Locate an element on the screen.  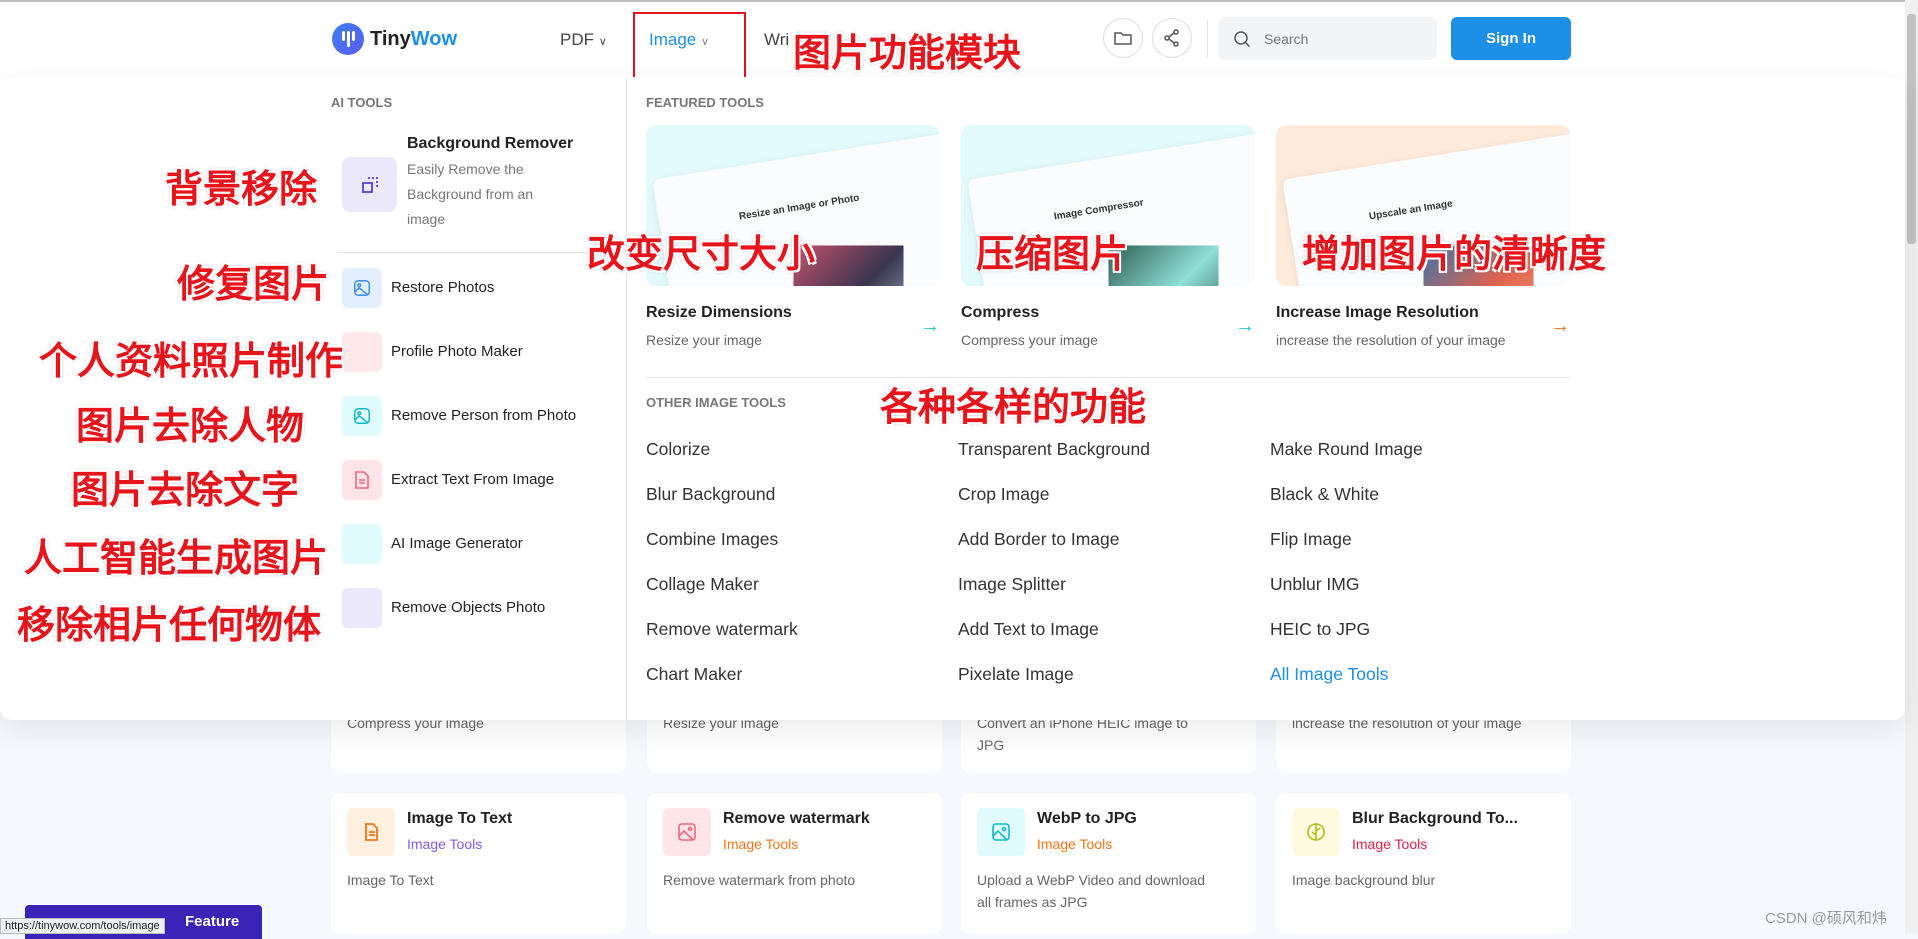
status-bar-url: https://tinywow.com/tools/image is located at coordinates (82, 926).